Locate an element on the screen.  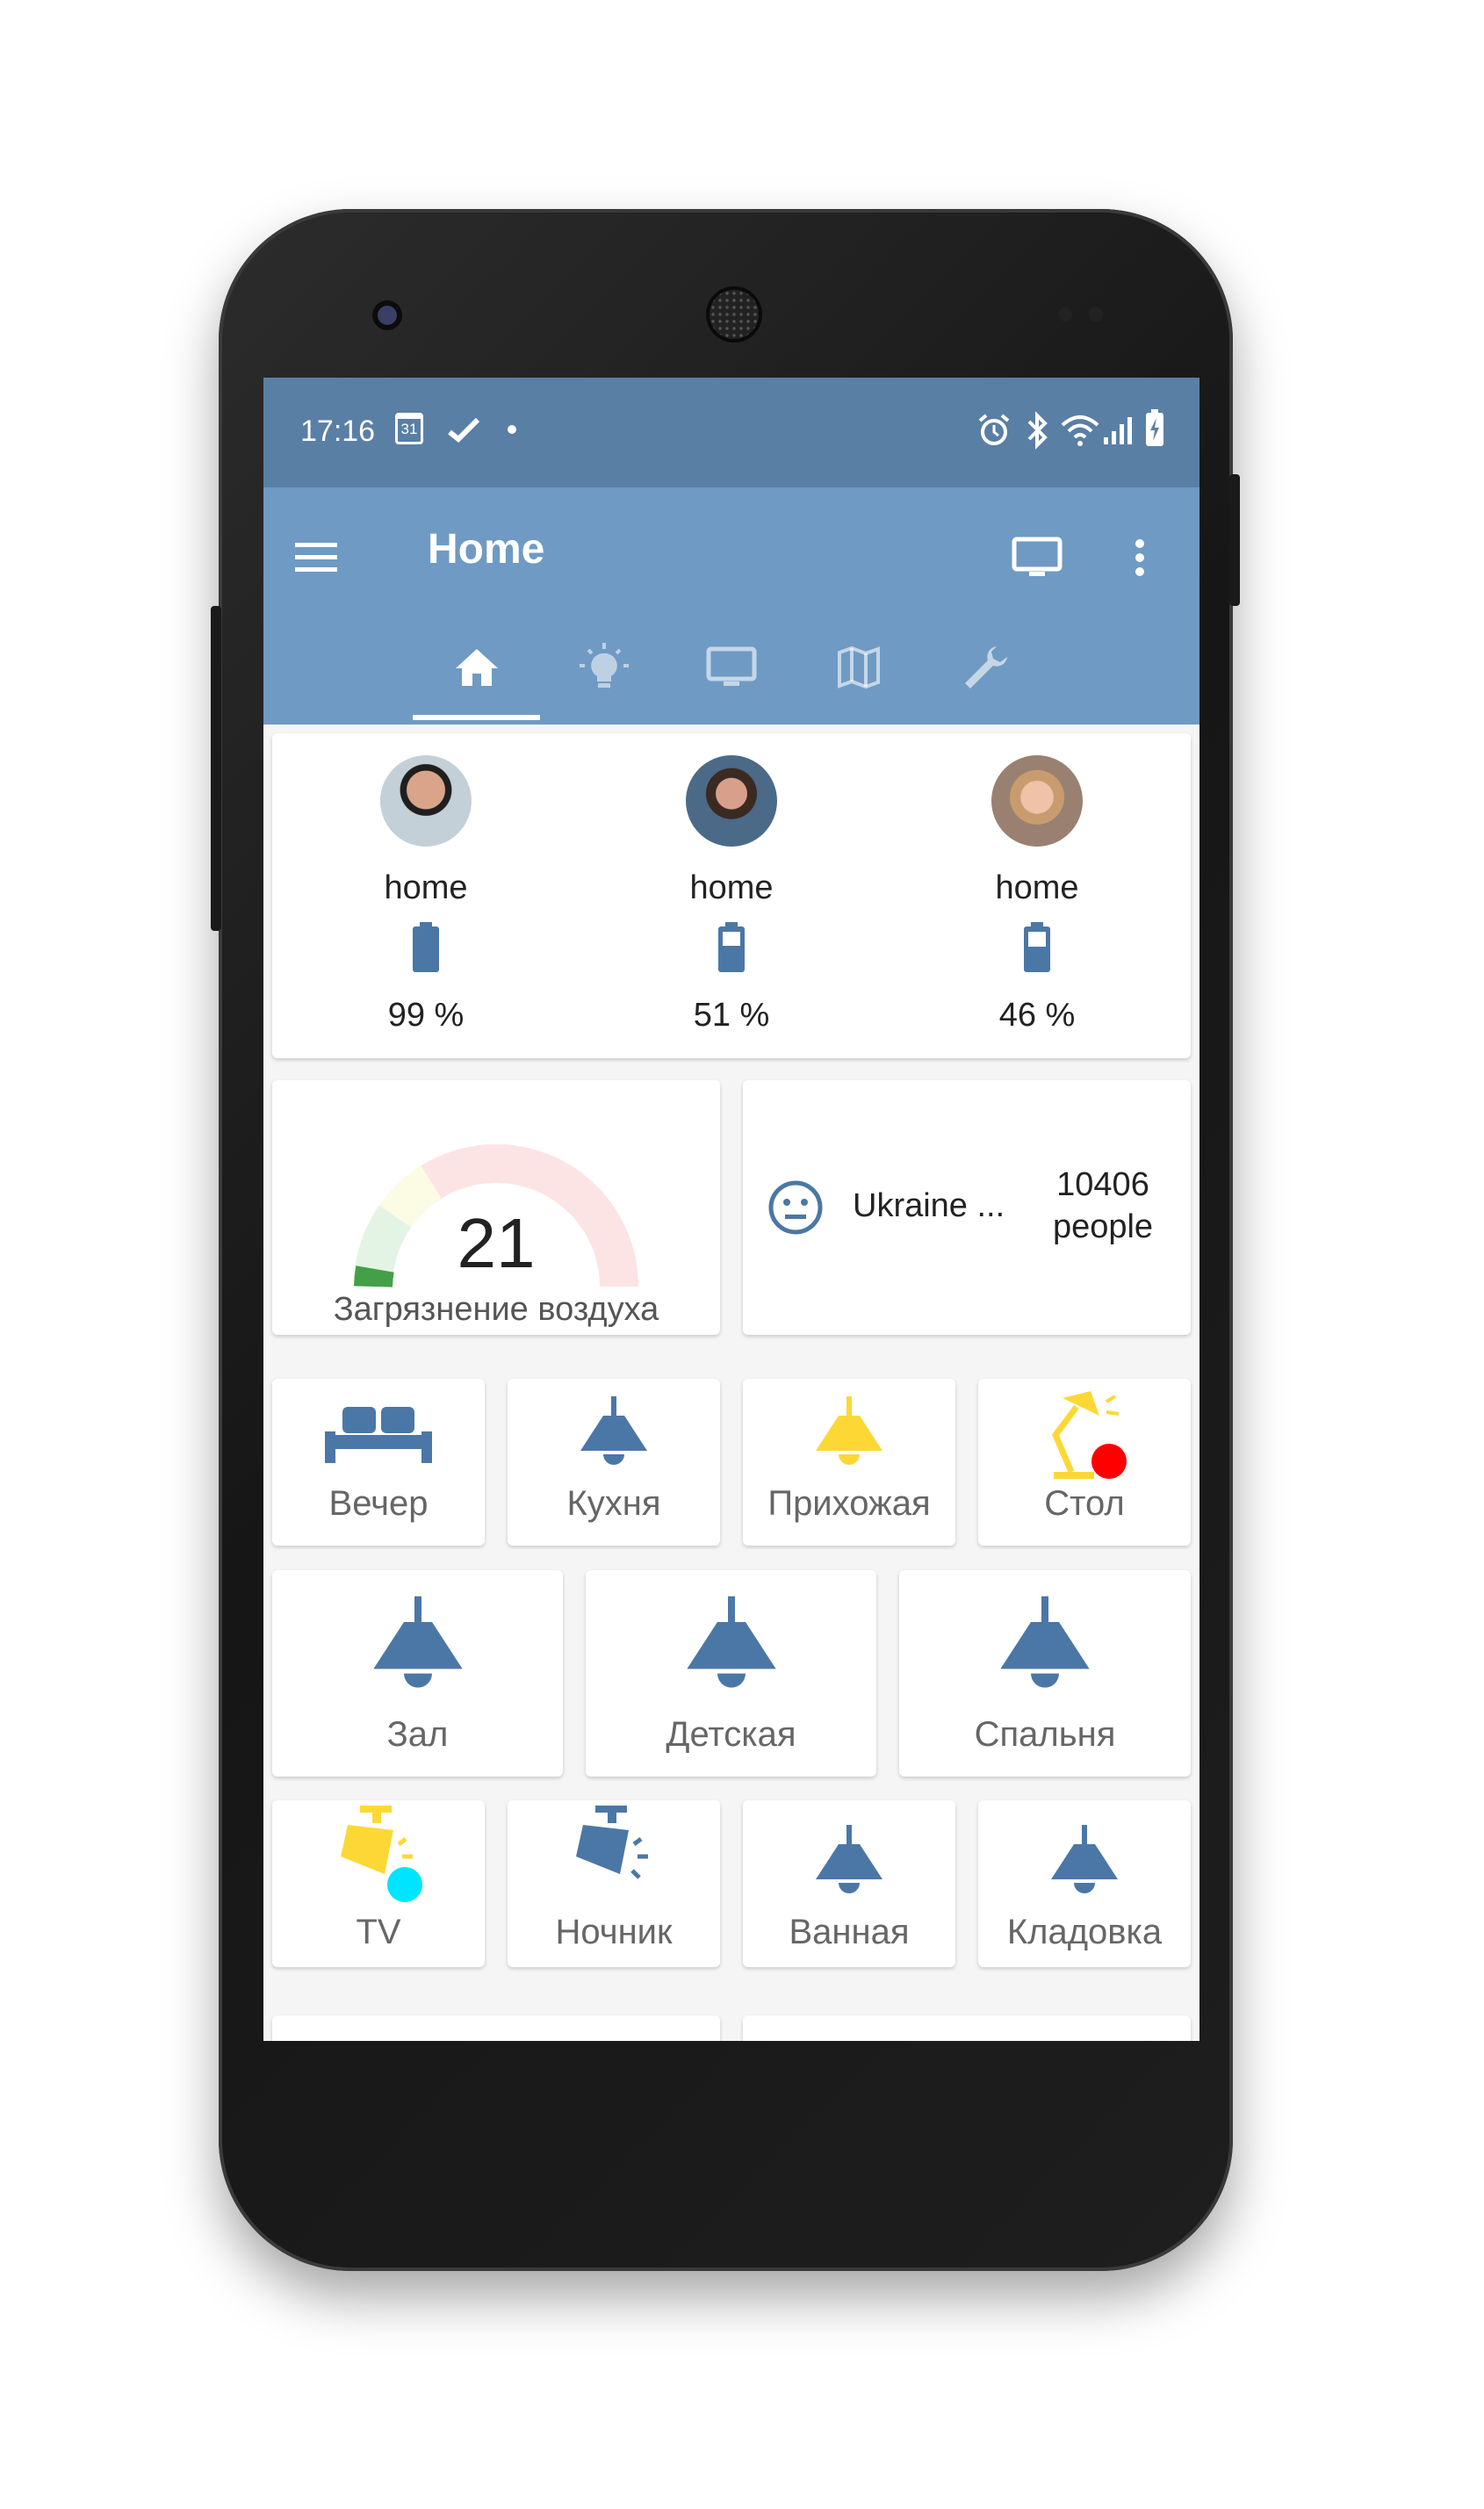
neutral-face-icon is located at coordinates (795, 1207).